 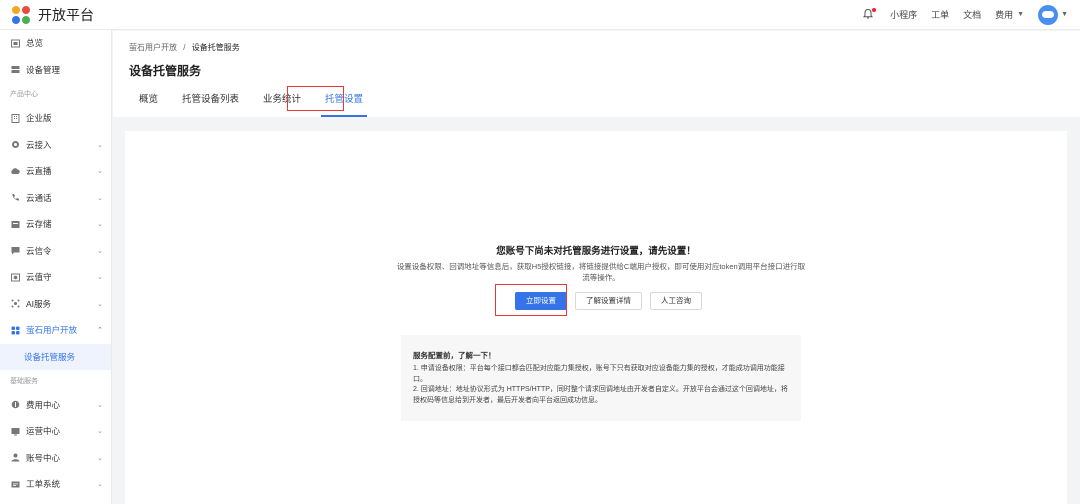 I want to click on app-name: 开放平台, so click(x=66, y=14).